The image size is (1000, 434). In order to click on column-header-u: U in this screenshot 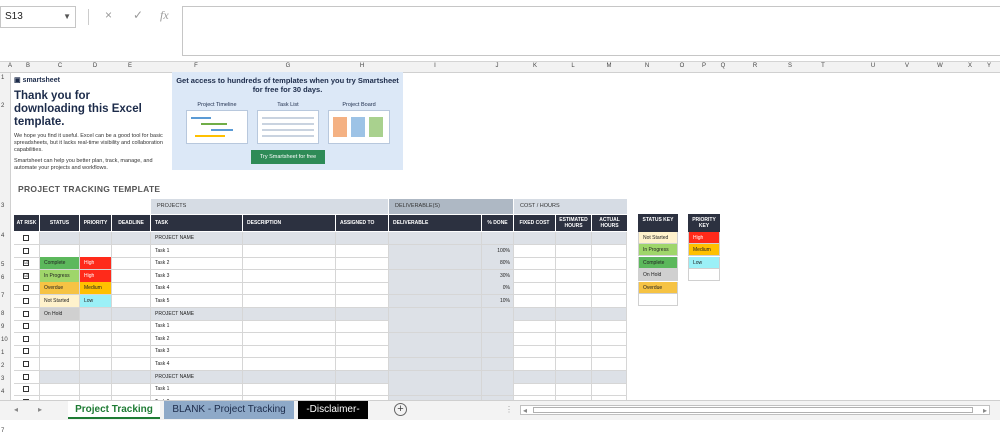, I will do `click(873, 66)`.